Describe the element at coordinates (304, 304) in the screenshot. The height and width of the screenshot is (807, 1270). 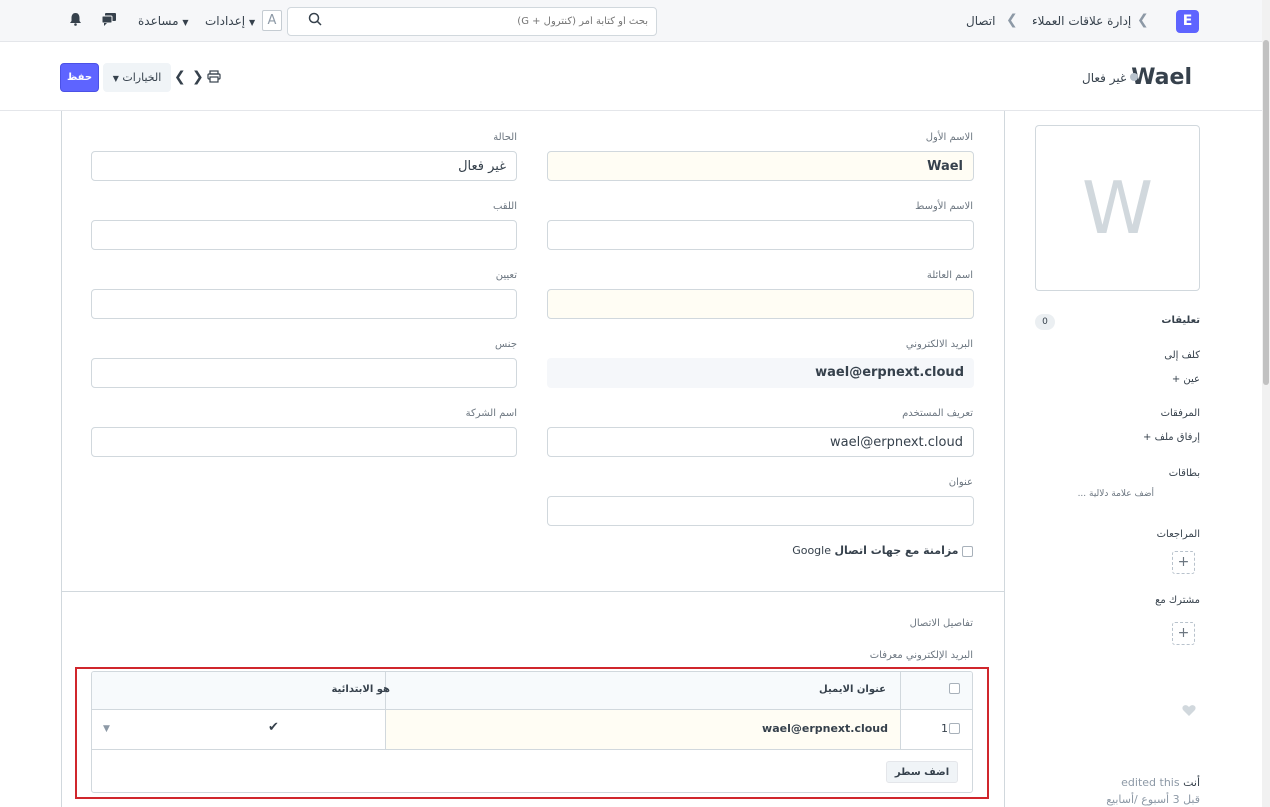
I see `designation-input` at that location.